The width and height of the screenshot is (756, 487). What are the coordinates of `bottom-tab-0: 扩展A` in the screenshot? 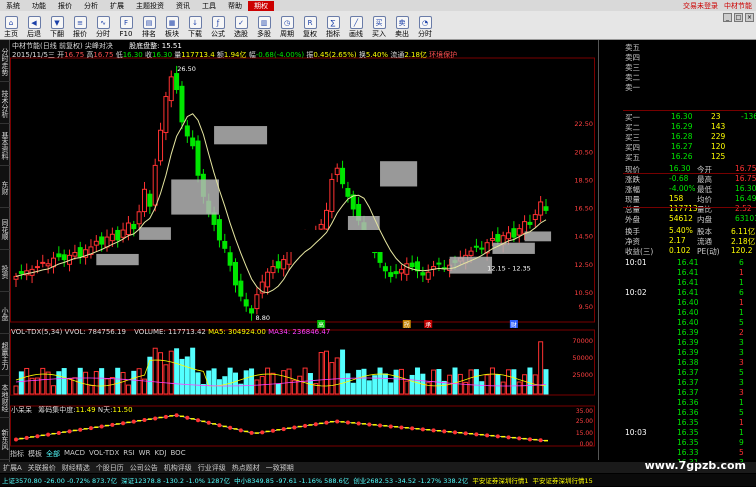 It's located at (12, 468).